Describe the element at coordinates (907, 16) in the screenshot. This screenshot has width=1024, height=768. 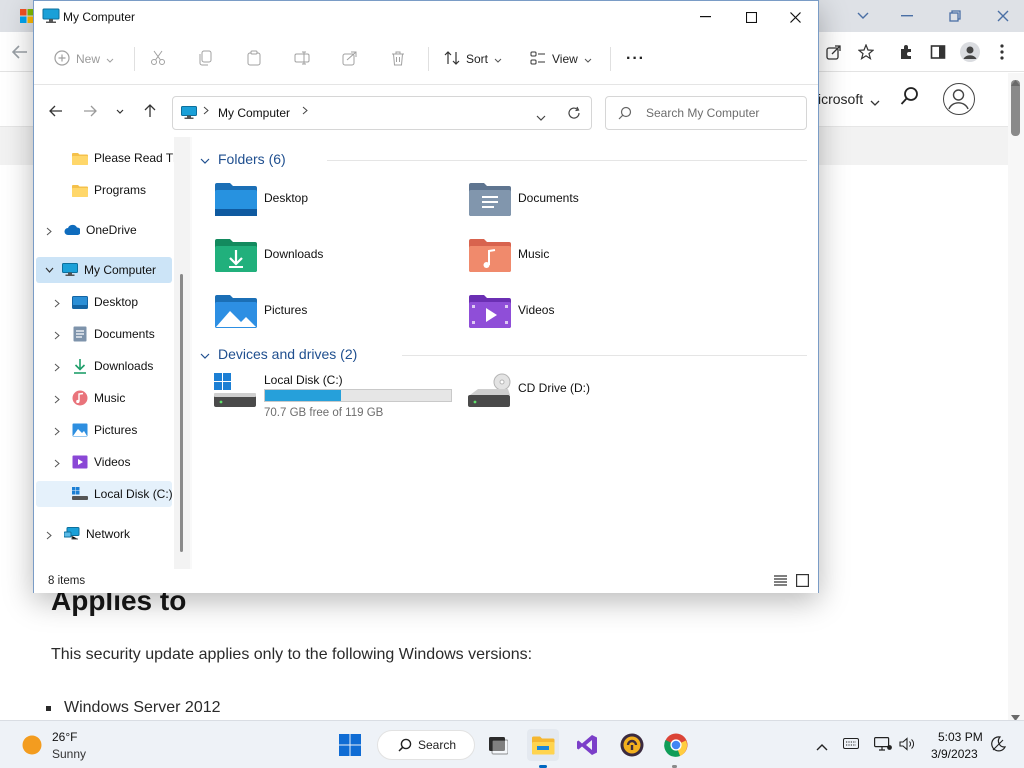
I see `browser-minimize-button` at that location.